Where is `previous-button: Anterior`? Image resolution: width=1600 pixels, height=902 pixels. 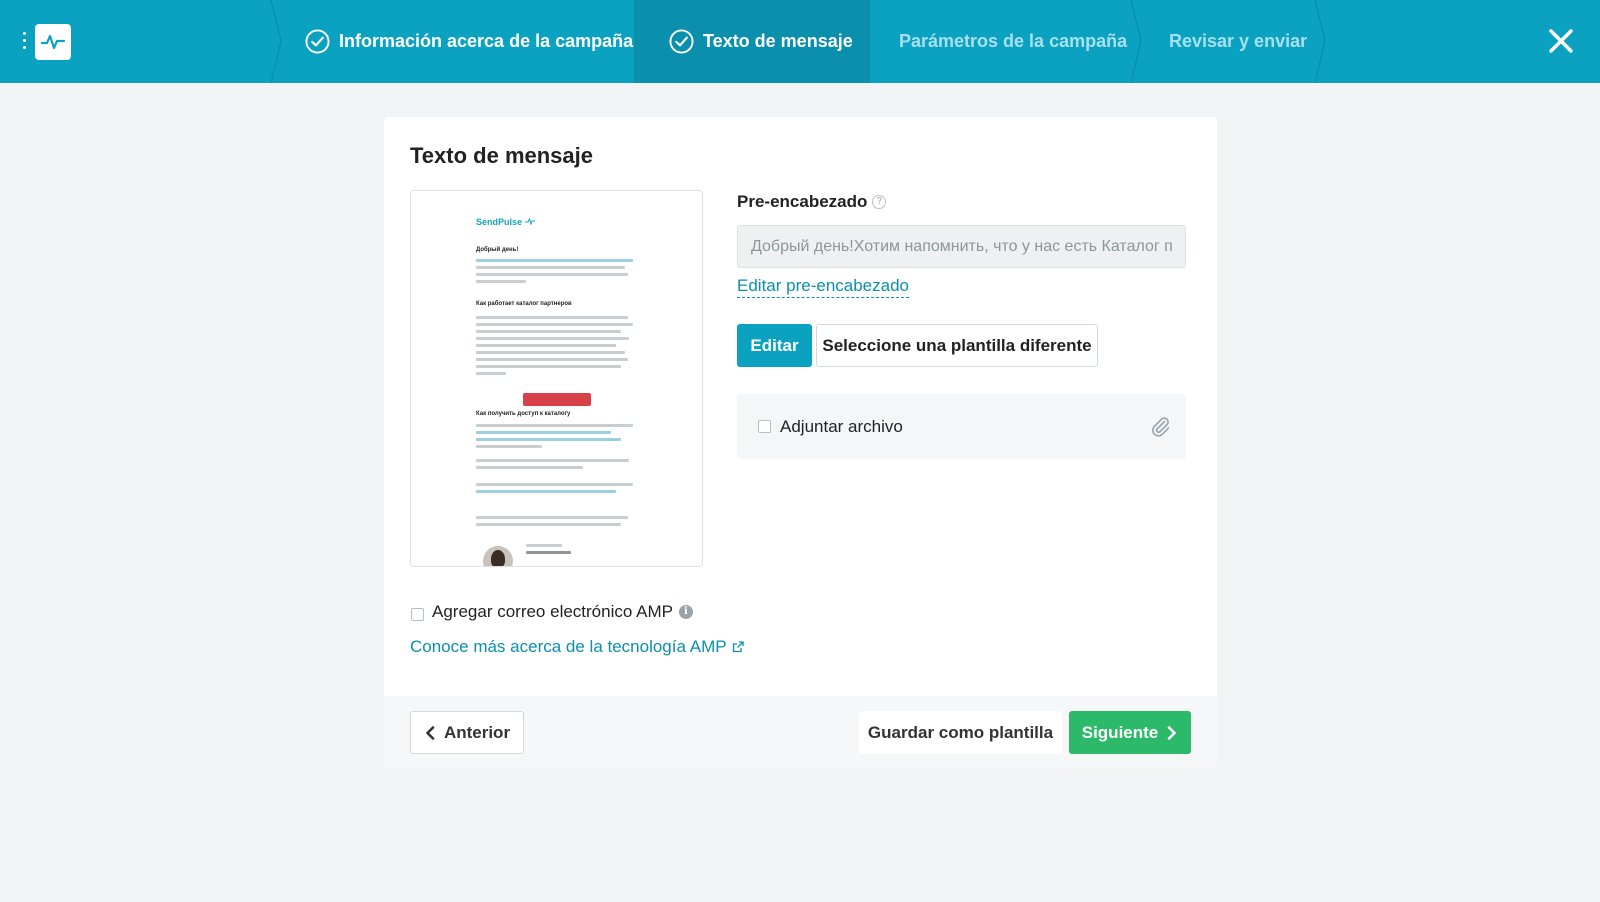
previous-button: Anterior is located at coordinates (467, 732).